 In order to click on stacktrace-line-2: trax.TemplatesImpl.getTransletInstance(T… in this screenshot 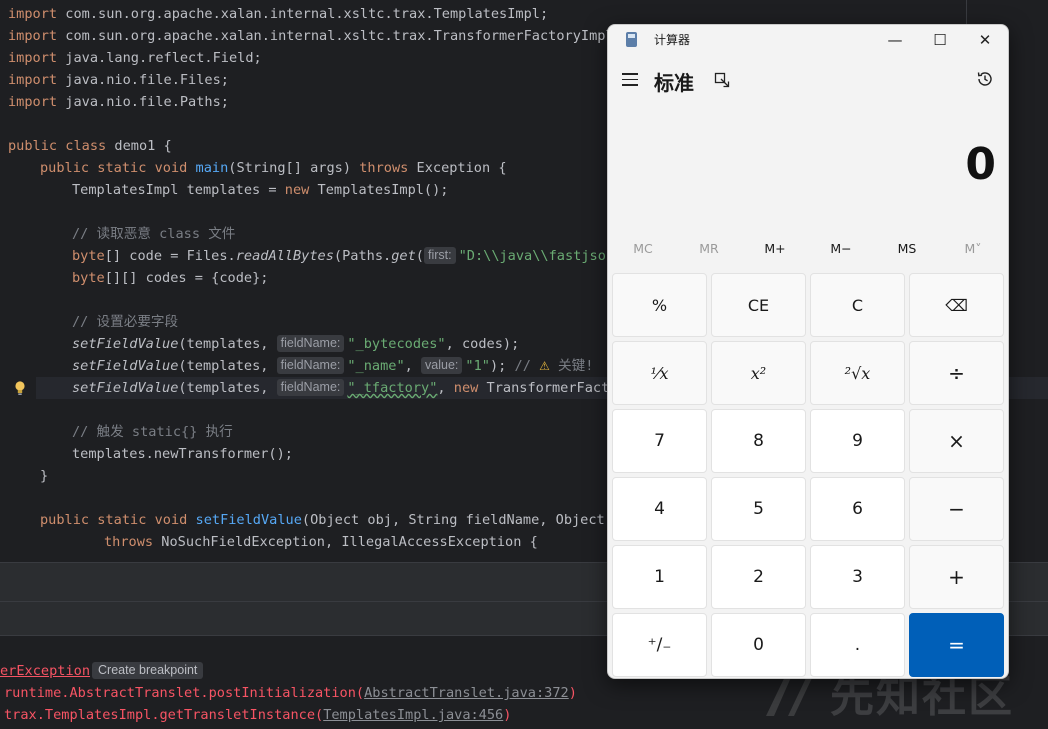, I will do `click(258, 715)`.